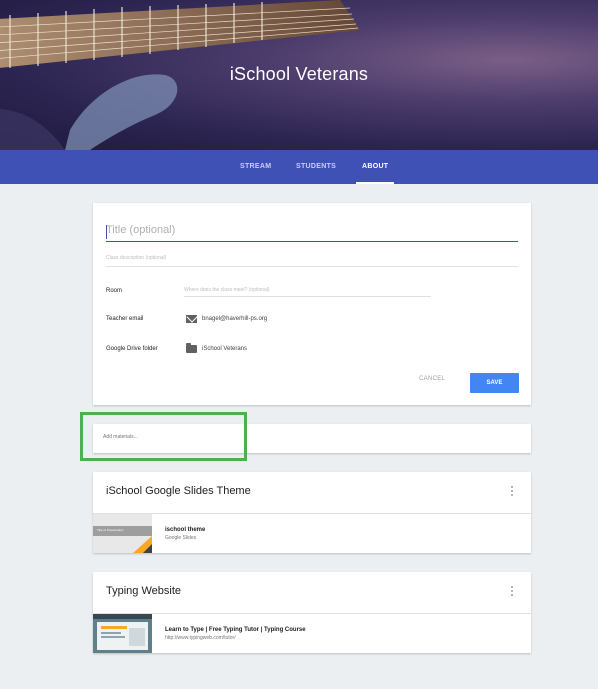  Describe the element at coordinates (143, 591) in the screenshot. I see `post-title: Typing Website` at that location.